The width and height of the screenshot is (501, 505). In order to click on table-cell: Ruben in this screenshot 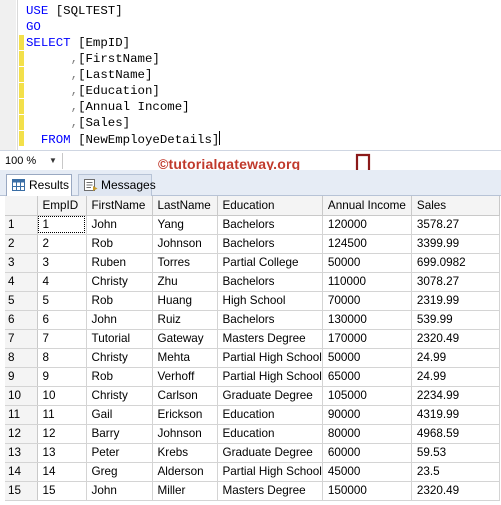, I will do `click(119, 263)`.